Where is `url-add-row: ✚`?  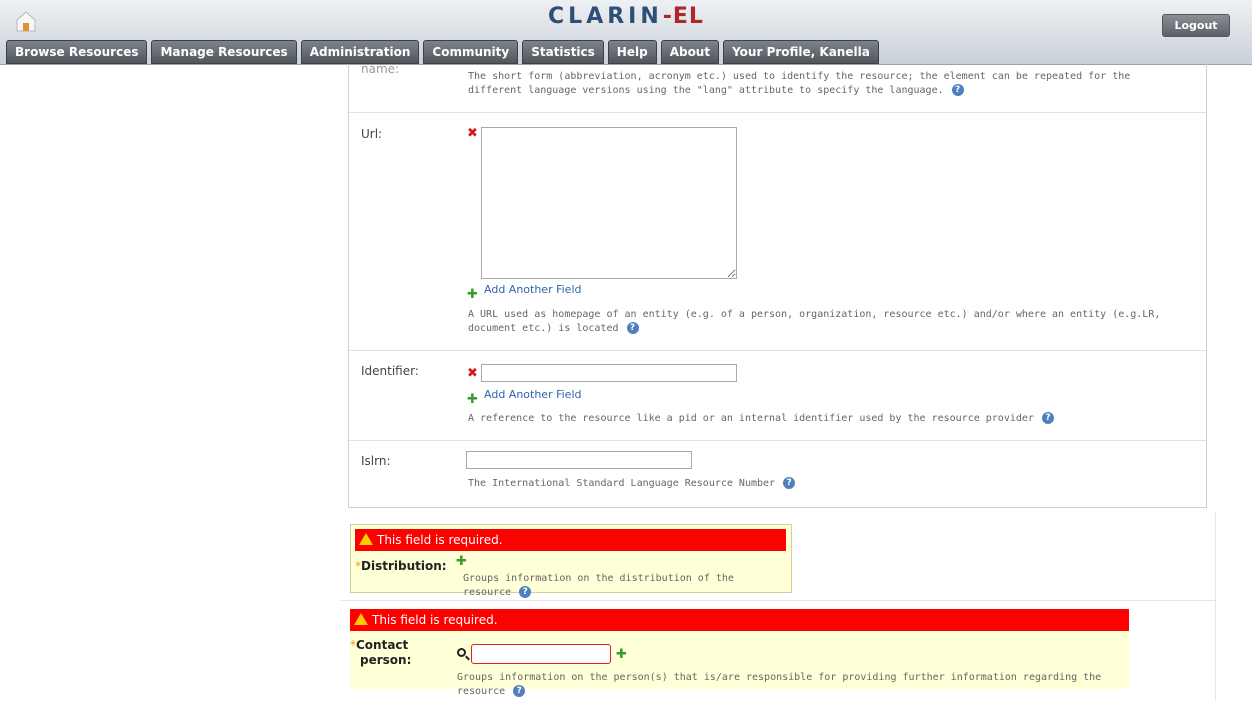 url-add-row: ✚ is located at coordinates (472, 292).